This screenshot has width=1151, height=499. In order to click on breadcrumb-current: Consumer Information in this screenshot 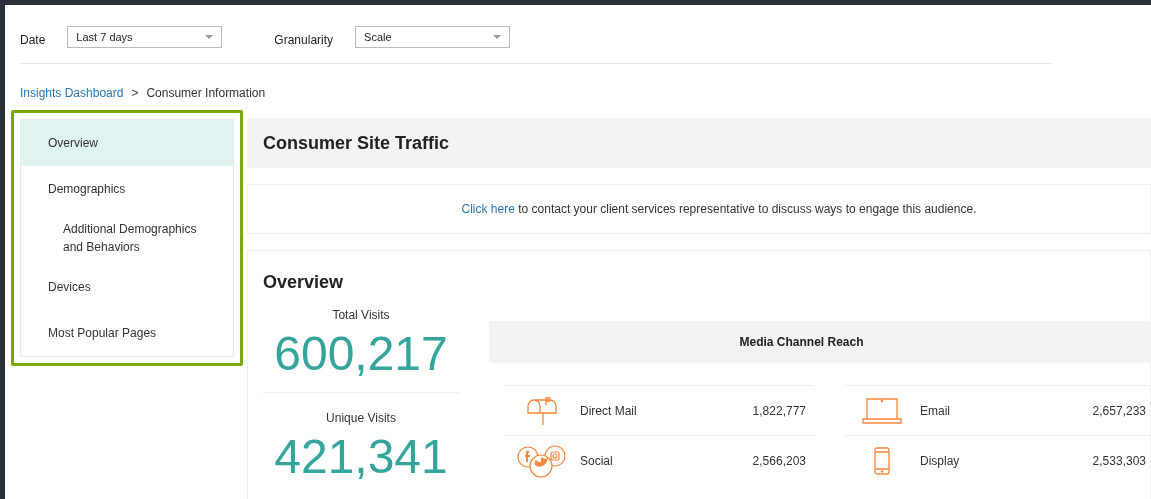, I will do `click(206, 93)`.